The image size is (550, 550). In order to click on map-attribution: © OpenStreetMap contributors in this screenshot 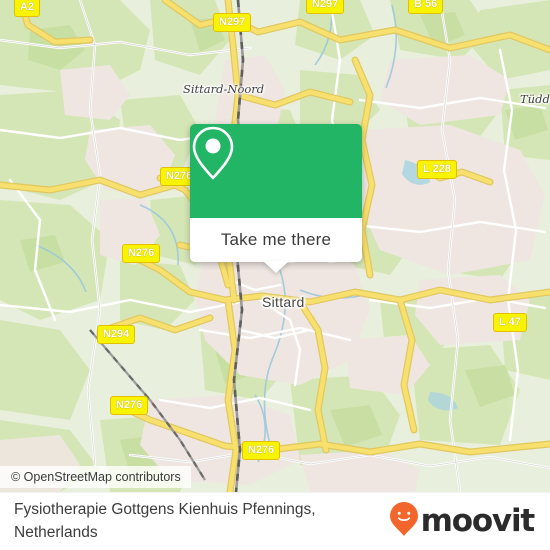, I will do `click(95, 477)`.